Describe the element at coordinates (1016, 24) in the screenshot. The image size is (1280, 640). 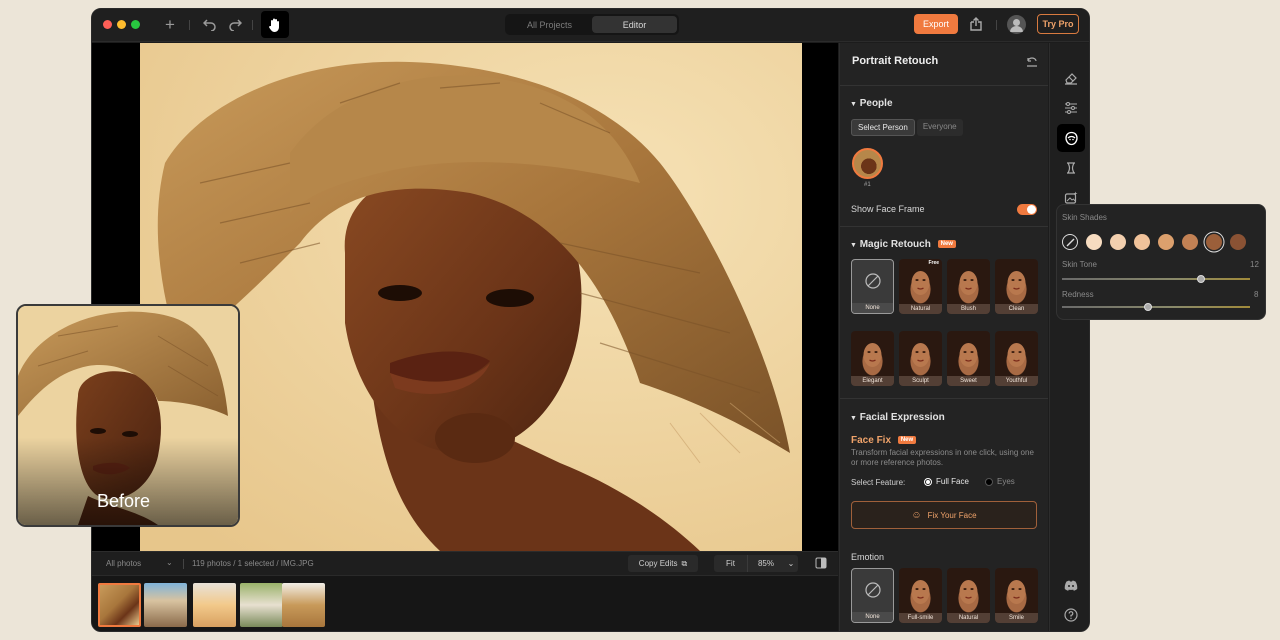
I see `account-avatar` at that location.